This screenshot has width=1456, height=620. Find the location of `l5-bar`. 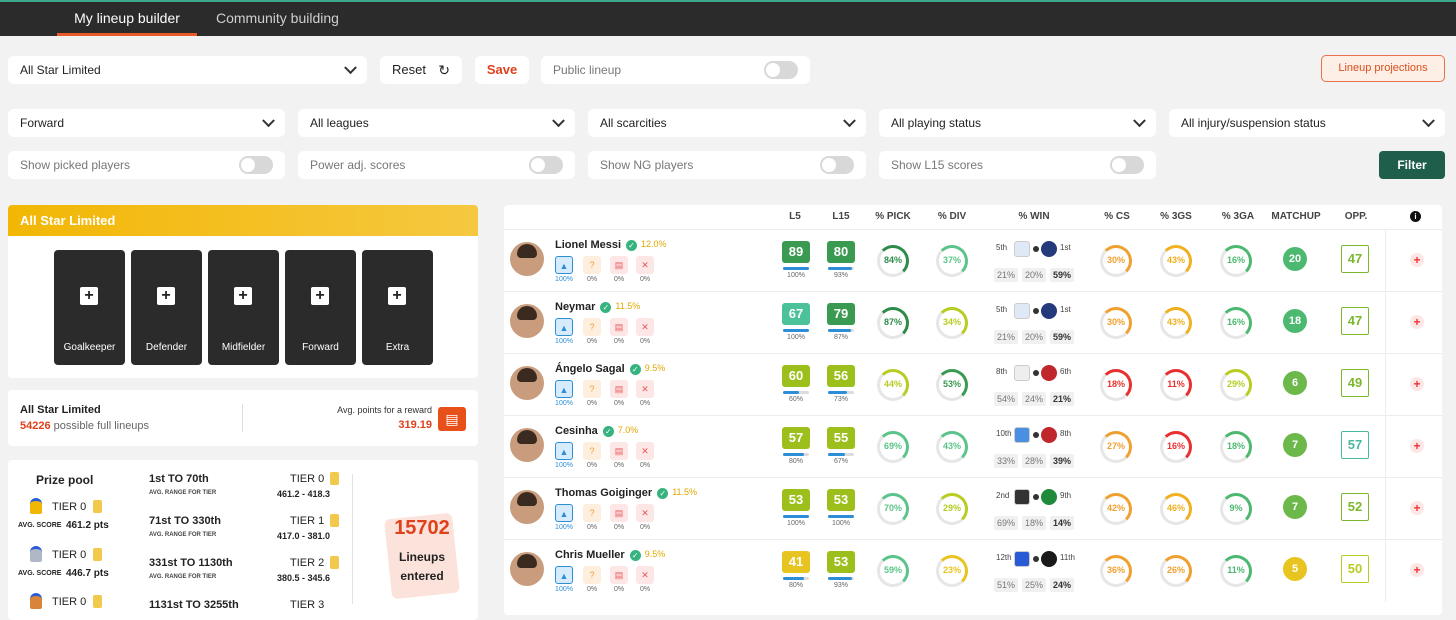

l5-bar is located at coordinates (796, 330).